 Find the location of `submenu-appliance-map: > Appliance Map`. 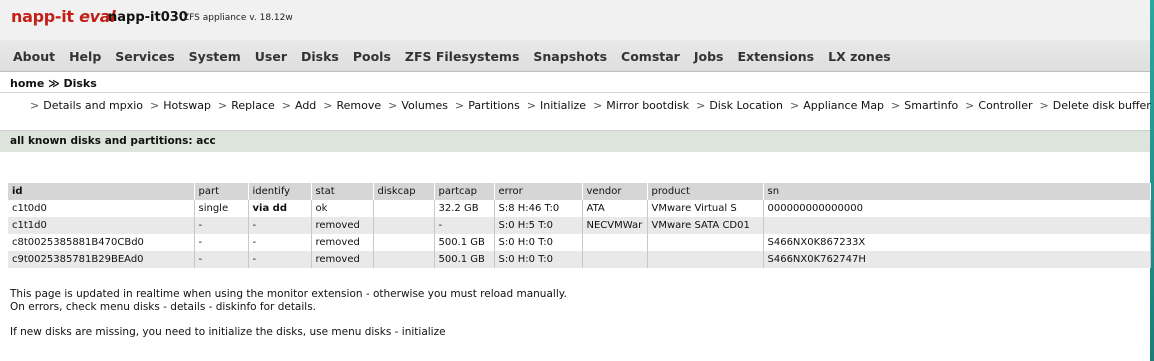

submenu-appliance-map: > Appliance Map is located at coordinates (840, 106).